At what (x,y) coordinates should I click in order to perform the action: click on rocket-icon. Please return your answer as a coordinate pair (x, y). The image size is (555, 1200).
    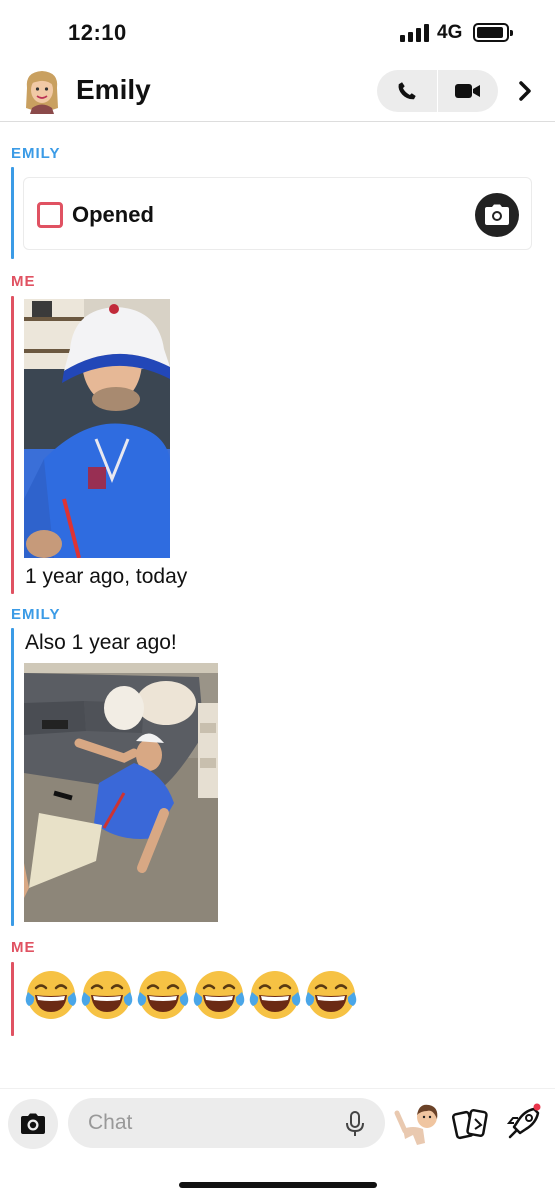
    Looking at the image, I should click on (523, 1121).